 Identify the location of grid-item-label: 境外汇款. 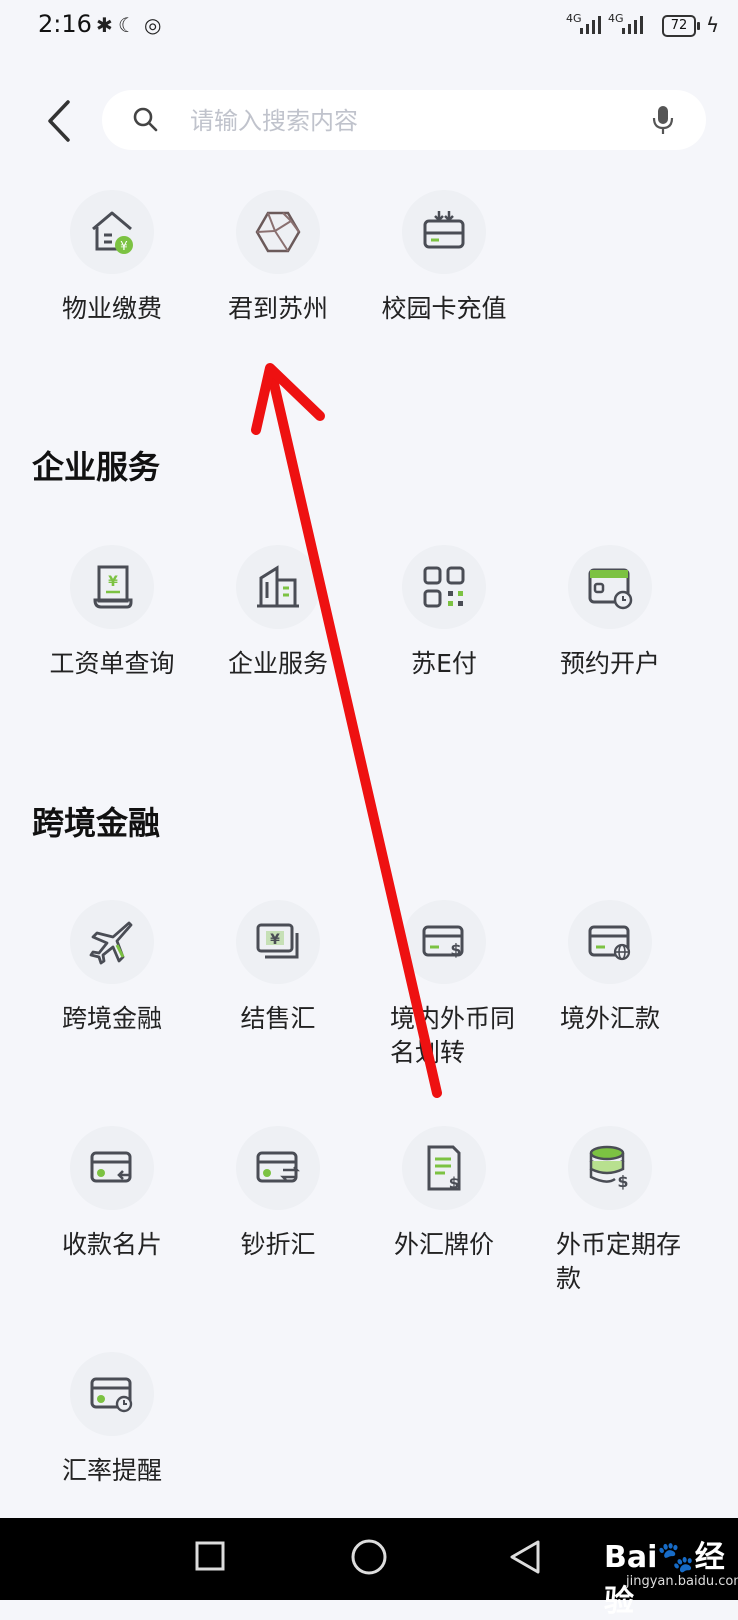
(609, 1018).